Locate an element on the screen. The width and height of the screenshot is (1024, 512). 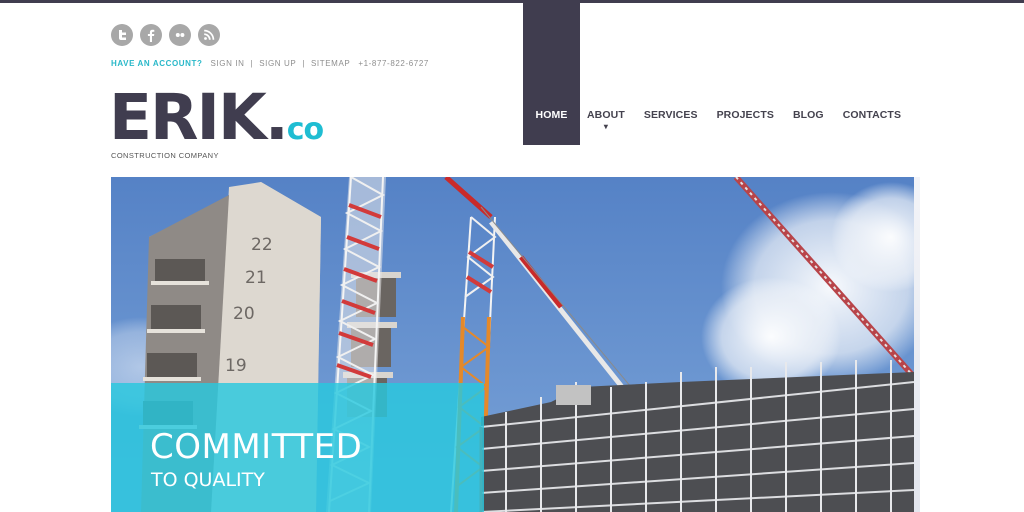
nav-item-blog: BLOG is located at coordinates (808, 115).